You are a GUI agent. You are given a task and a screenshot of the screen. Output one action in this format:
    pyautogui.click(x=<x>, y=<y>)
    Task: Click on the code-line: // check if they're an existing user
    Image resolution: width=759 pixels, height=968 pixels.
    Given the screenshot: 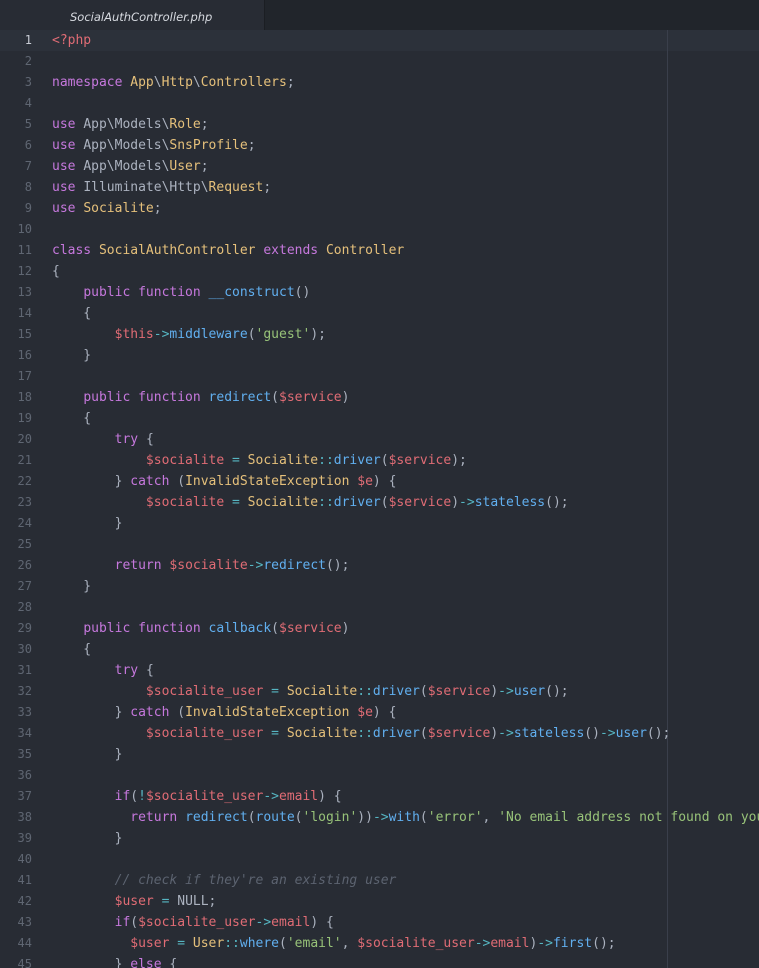 What is the action you would take?
    pyautogui.click(x=405, y=880)
    